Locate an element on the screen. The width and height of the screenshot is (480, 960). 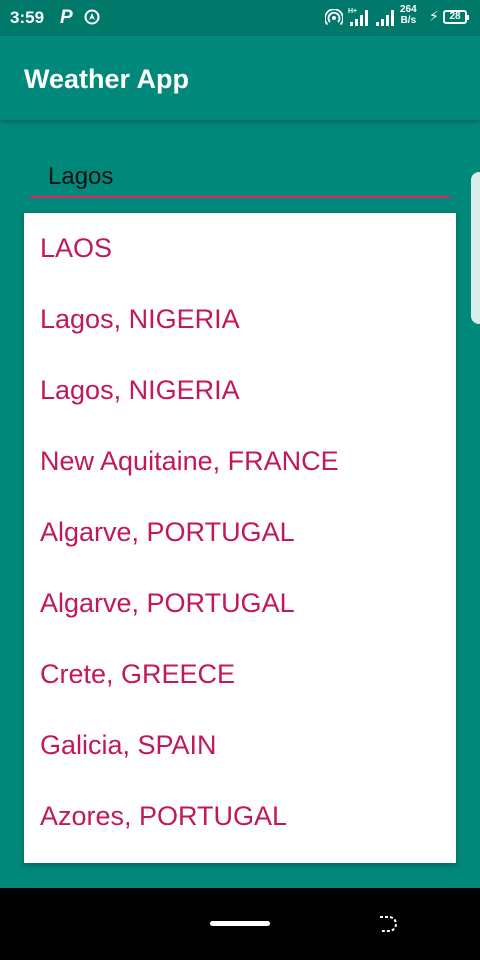
p-icon: P is located at coordinates (66, 17).